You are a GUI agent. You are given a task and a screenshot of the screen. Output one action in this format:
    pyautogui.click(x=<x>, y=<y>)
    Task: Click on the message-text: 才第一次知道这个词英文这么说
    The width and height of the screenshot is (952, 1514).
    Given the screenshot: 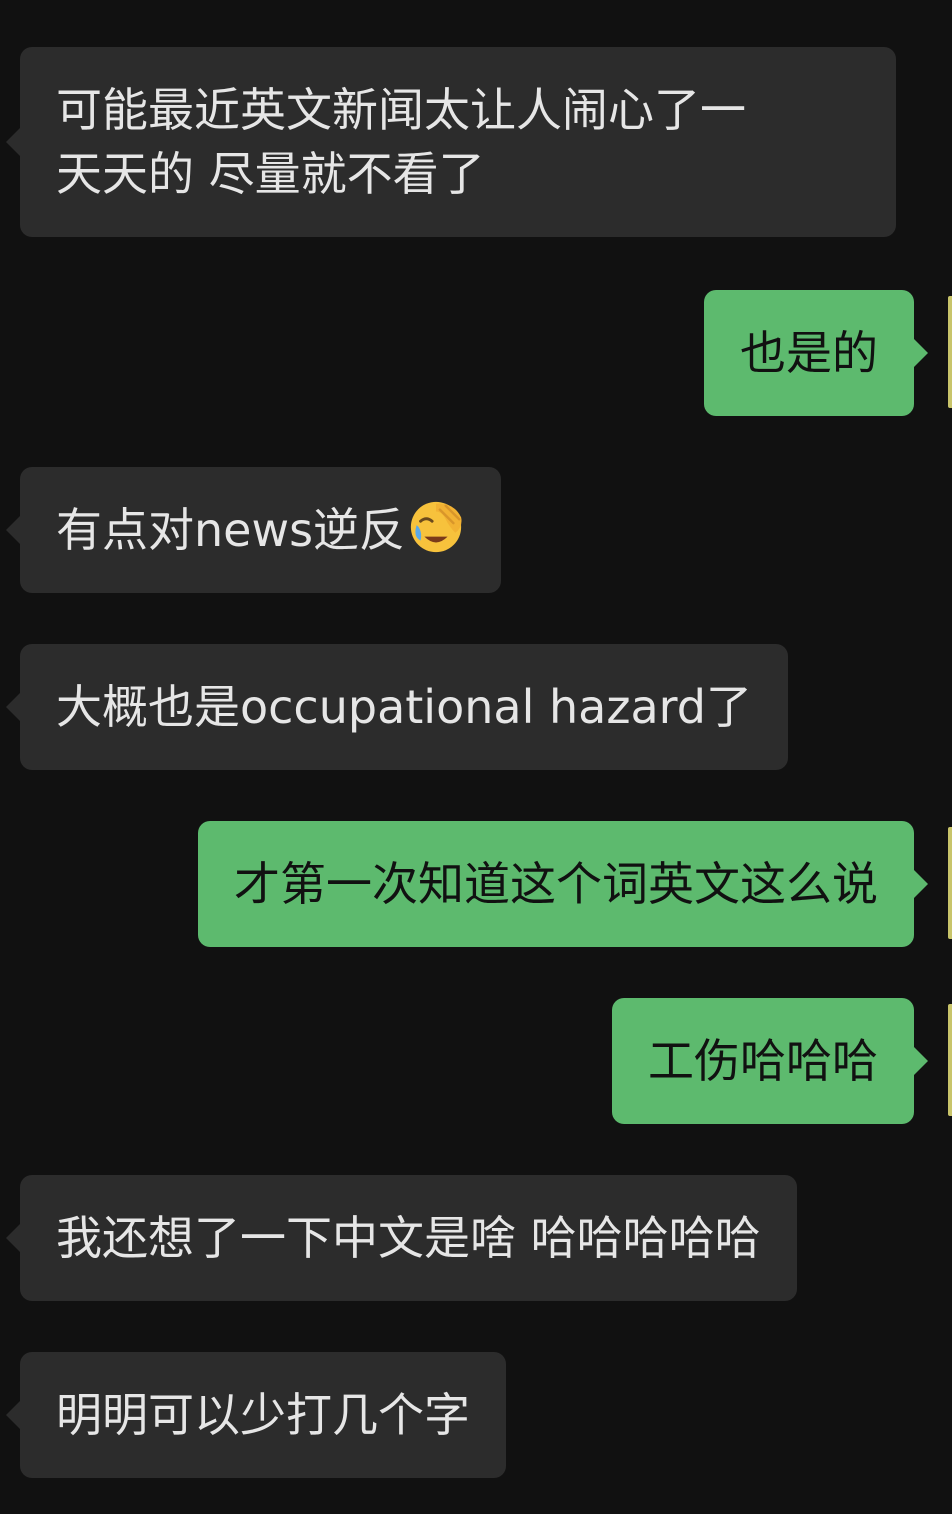 What is the action you would take?
    pyautogui.click(x=556, y=884)
    